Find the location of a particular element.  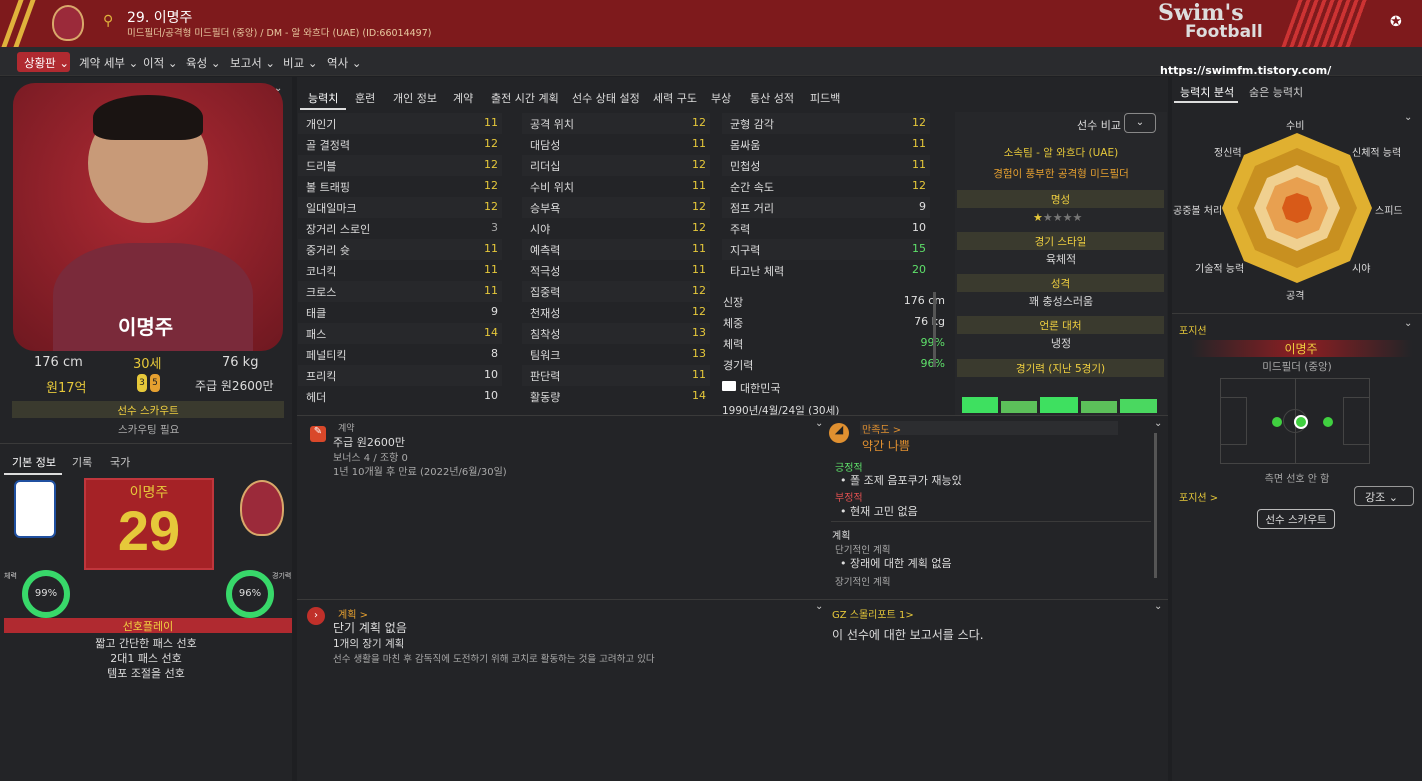

nav-item-history: 역사 ⌄ is located at coordinates (344, 63).